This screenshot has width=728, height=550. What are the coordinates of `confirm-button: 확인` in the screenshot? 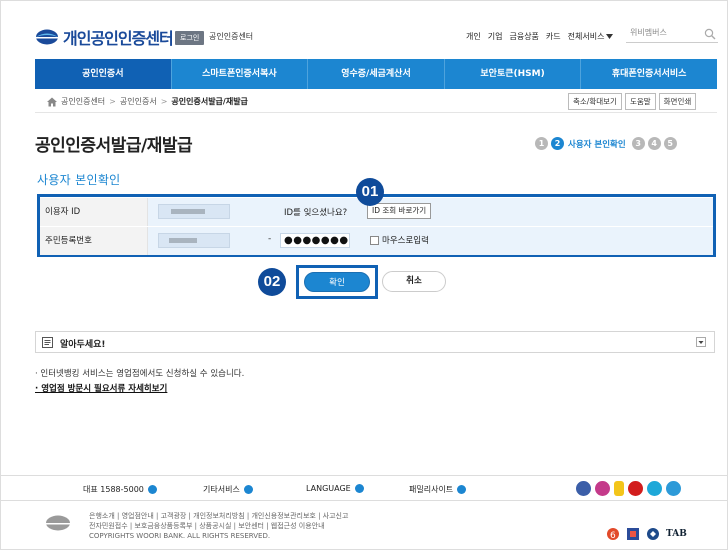 It's located at (337, 282).